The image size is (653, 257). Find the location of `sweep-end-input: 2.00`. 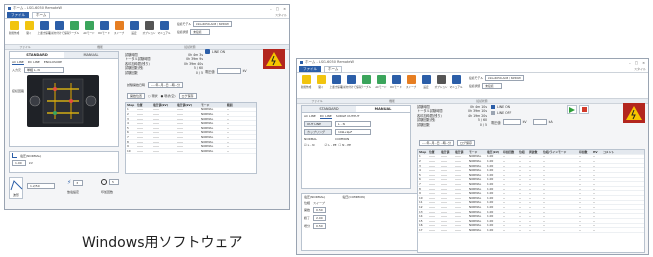

sweep-end-input: 2.00 is located at coordinates (319, 218).